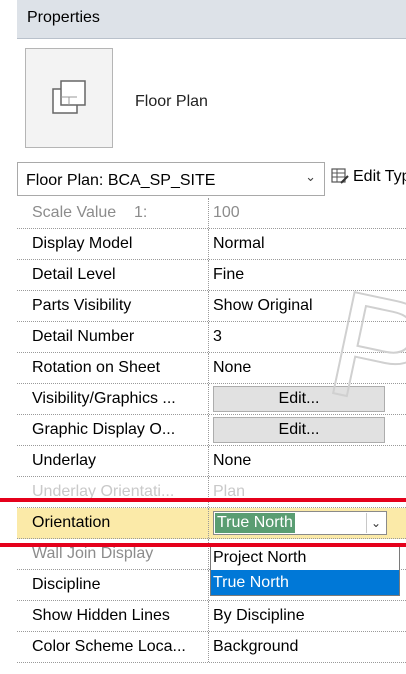 This screenshot has width=406, height=674. What do you see at coordinates (255, 523) in the screenshot?
I see `orientation-selected-text: True North` at bounding box center [255, 523].